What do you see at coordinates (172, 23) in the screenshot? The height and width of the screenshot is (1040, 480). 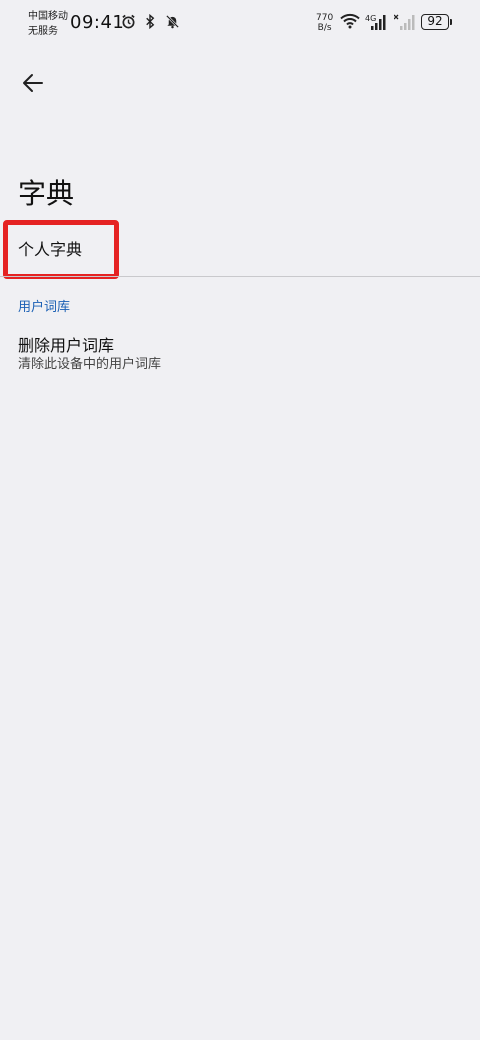 I see `mute-notification-icon` at bounding box center [172, 23].